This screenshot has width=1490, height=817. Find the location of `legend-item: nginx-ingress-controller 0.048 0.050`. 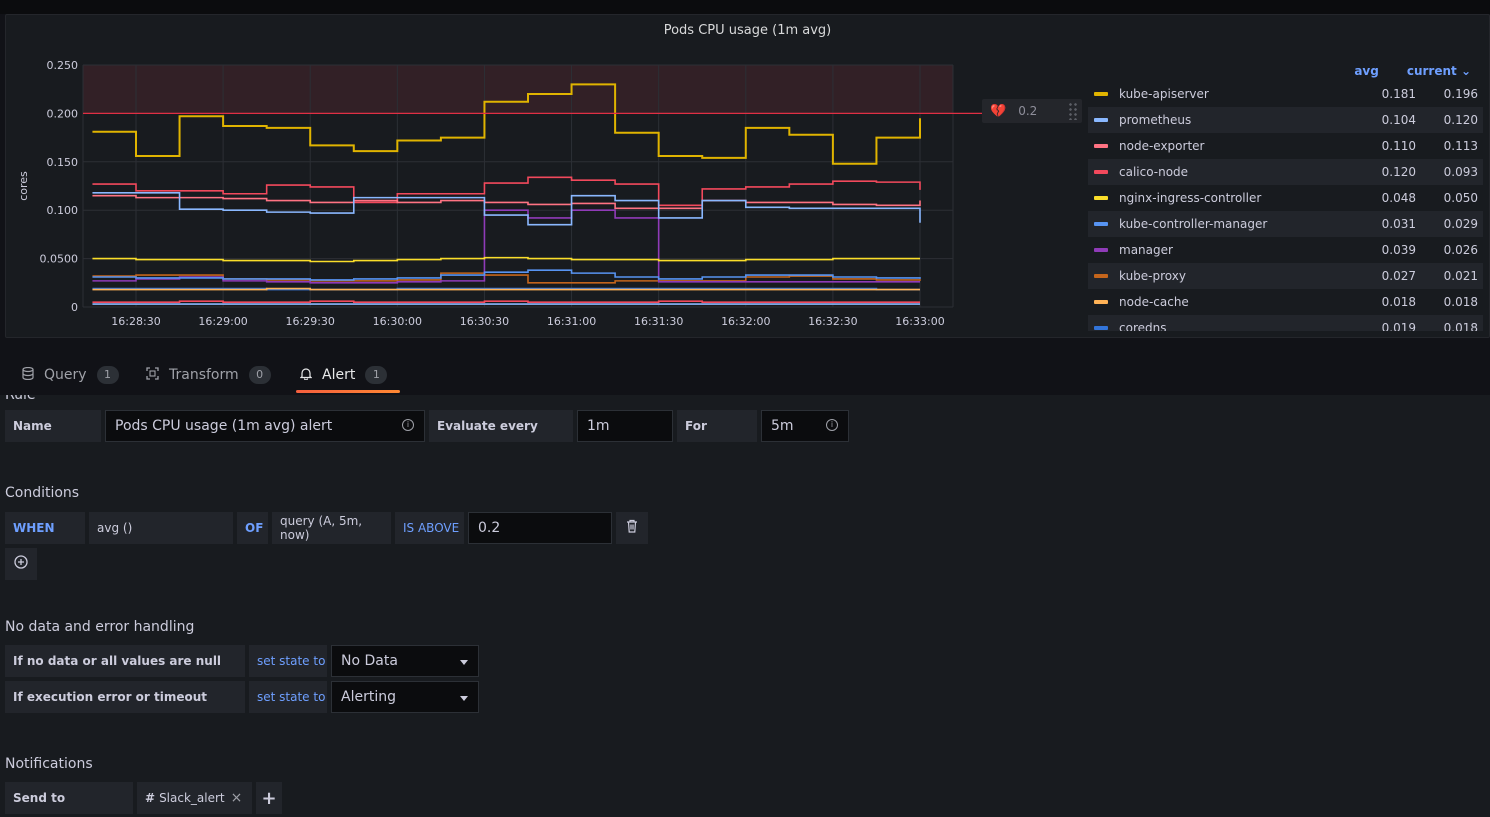

legend-item: nginx-ingress-controller 0.048 0.050 is located at coordinates (1285, 198).